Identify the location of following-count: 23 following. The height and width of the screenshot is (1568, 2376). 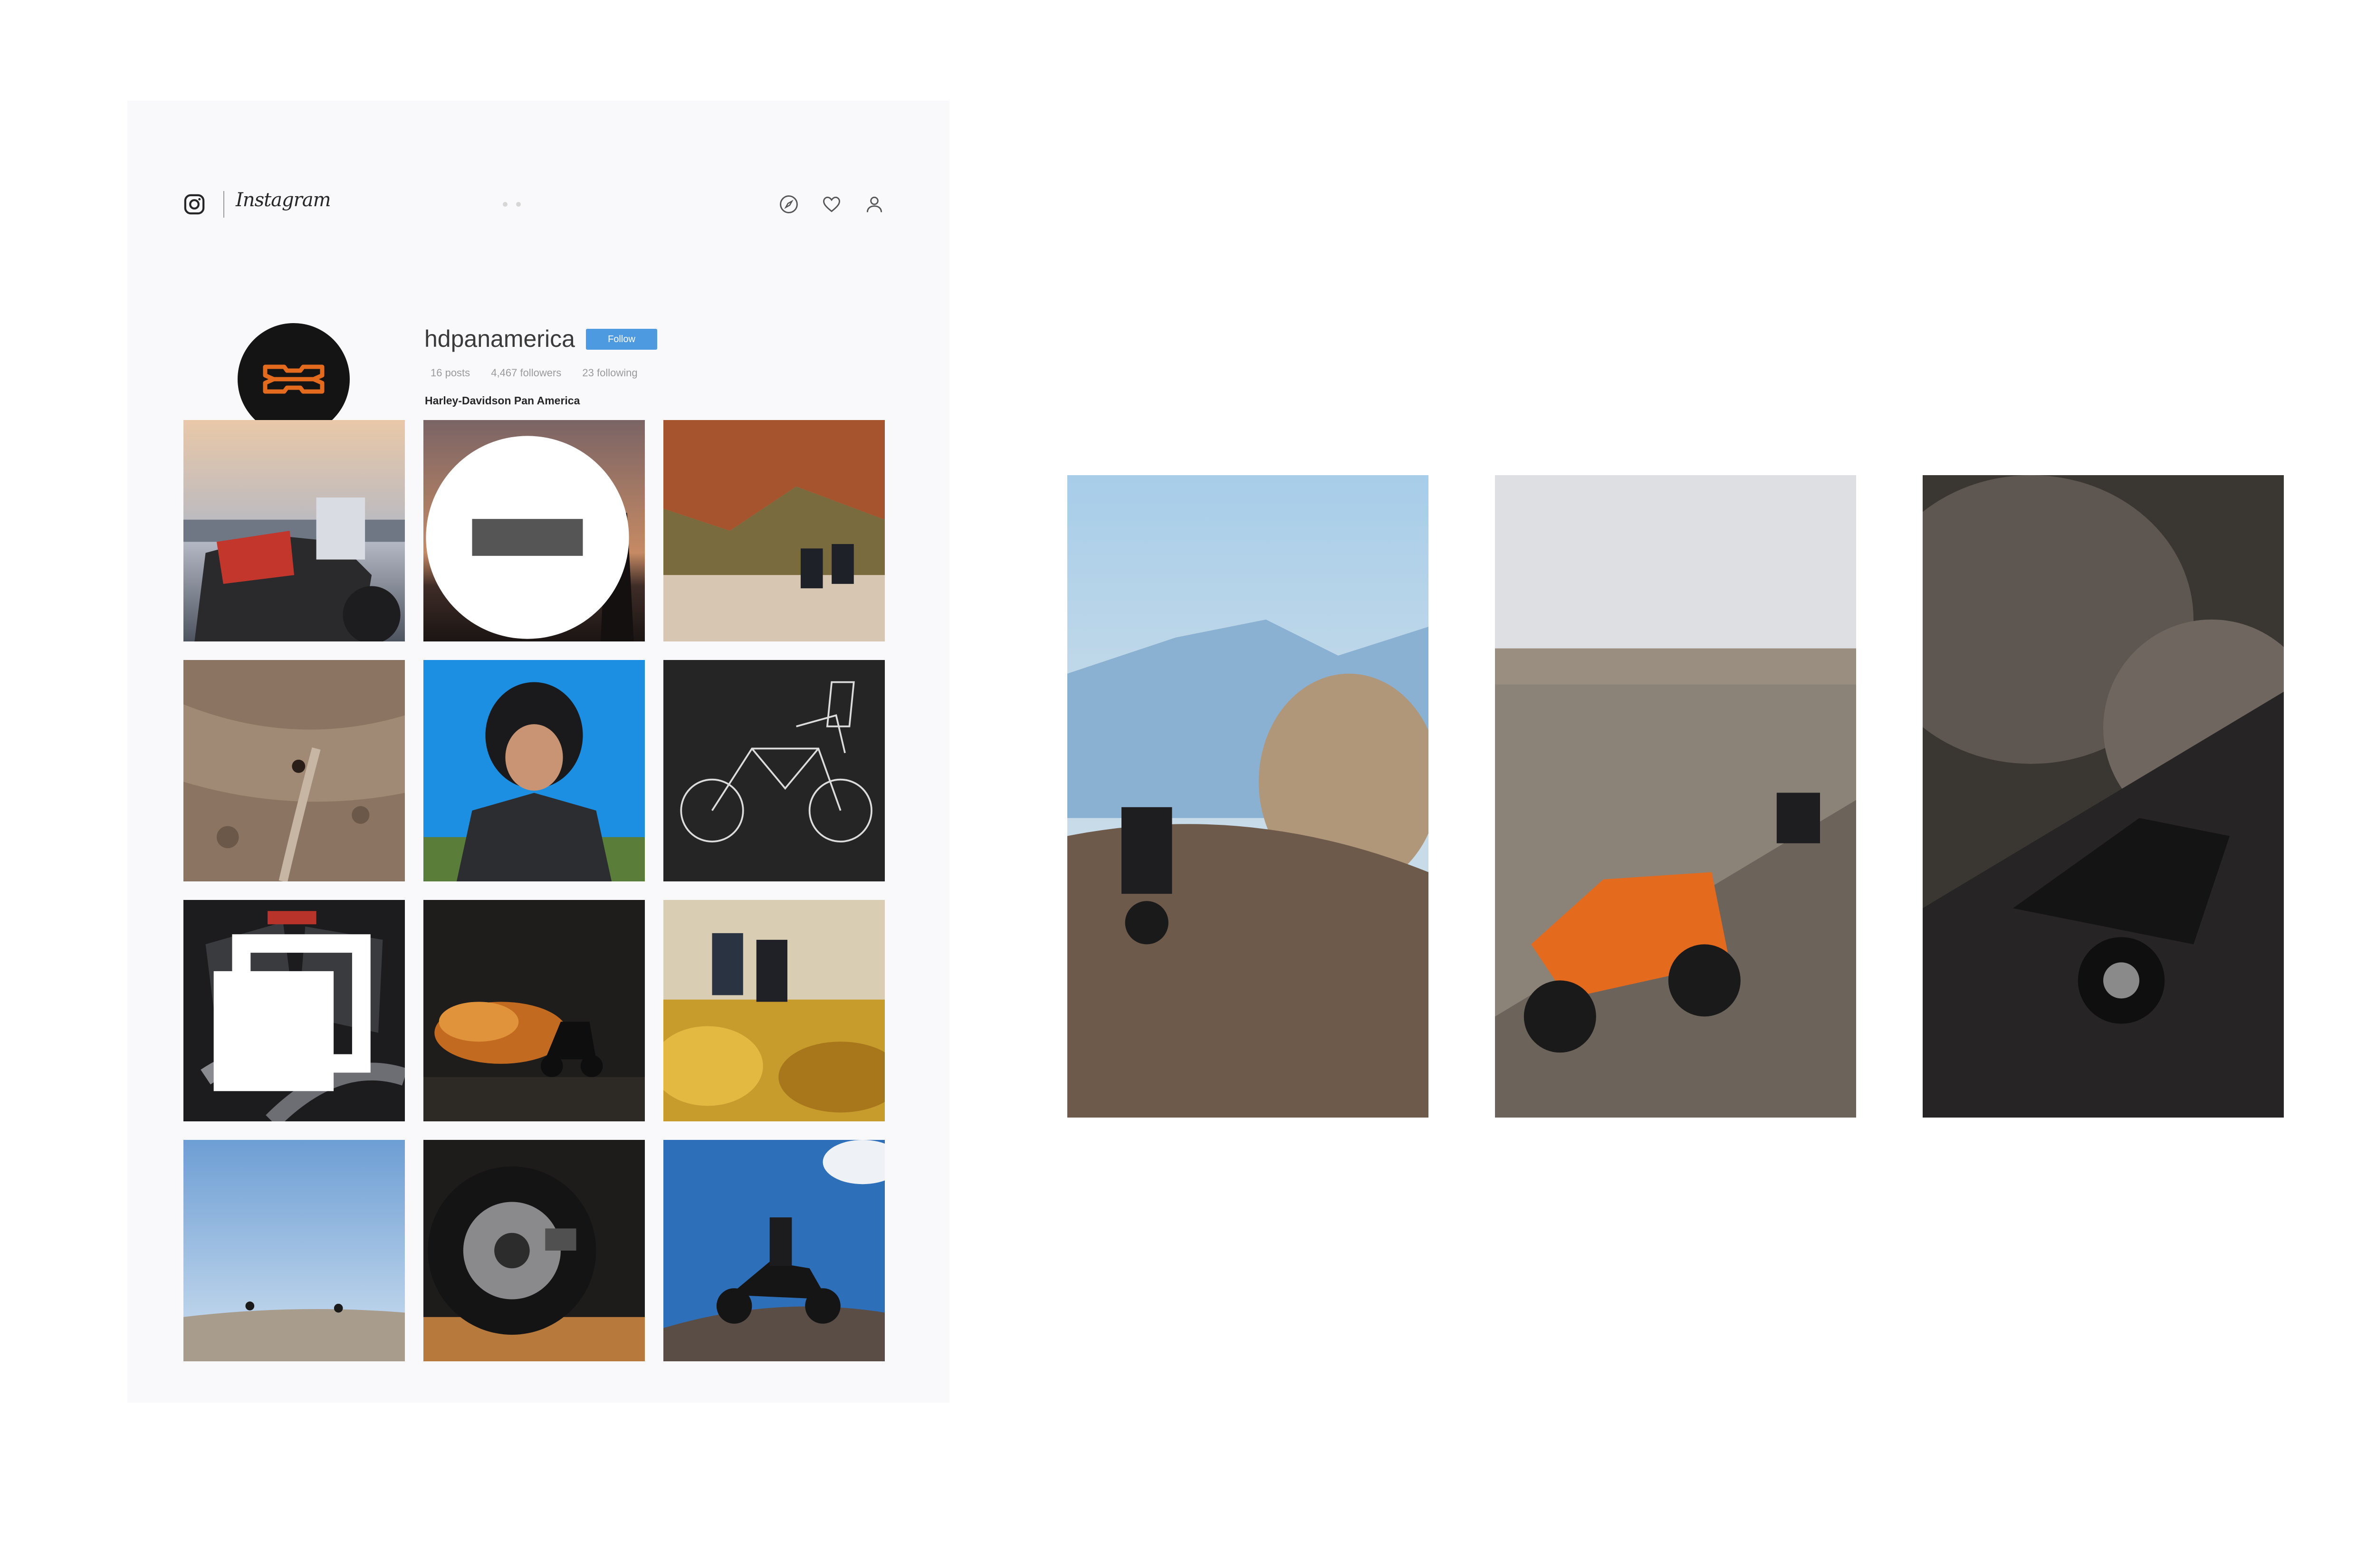
(609, 373).